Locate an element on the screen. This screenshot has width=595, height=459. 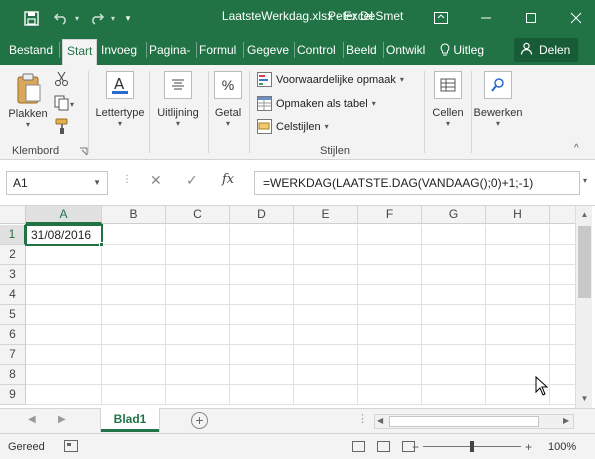
tab-invoegen: Invoeg is located at coordinates (122, 53).